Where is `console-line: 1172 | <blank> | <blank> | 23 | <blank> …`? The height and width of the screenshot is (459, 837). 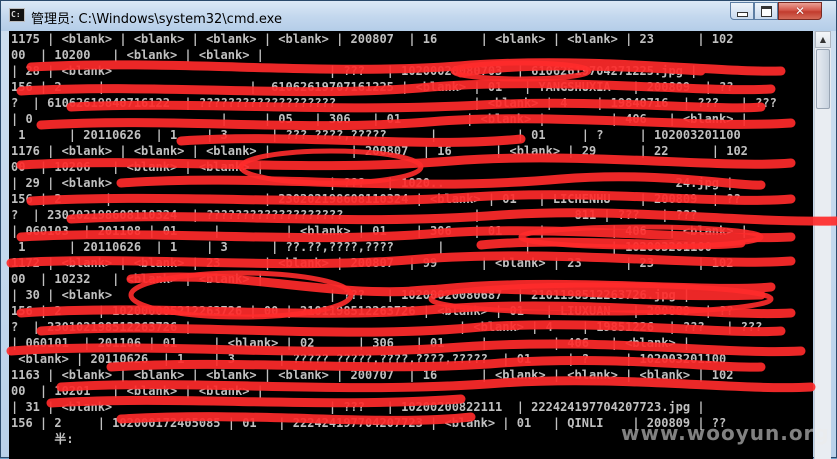 console-line: 1172 | <blank> | <blank> | 23 | <blank> … is located at coordinates (372, 263).